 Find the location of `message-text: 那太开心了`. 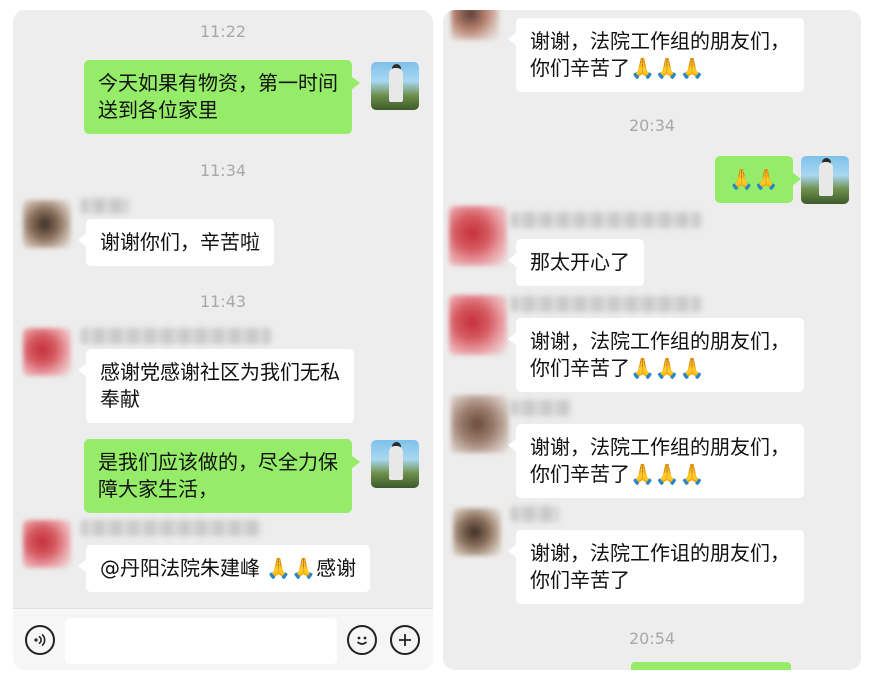

message-text: 那太开心了 is located at coordinates (580, 262).